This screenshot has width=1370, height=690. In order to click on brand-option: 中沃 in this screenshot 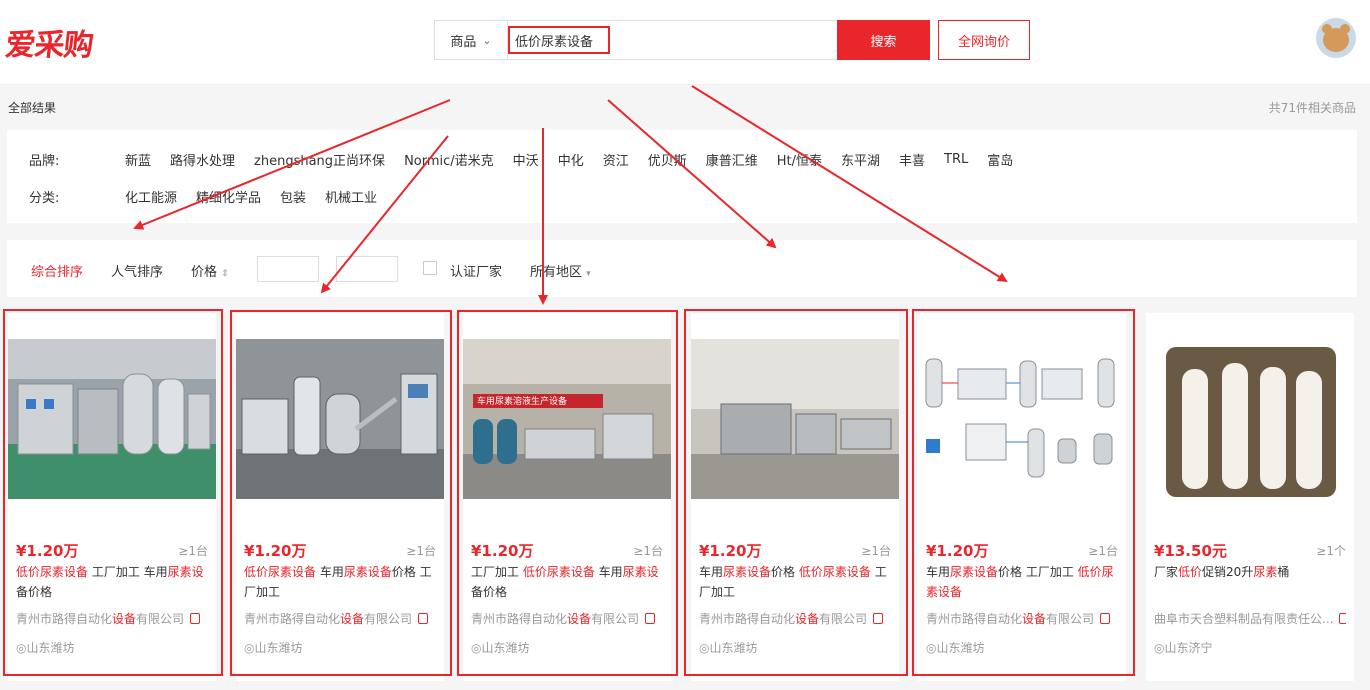, I will do `click(526, 159)`.